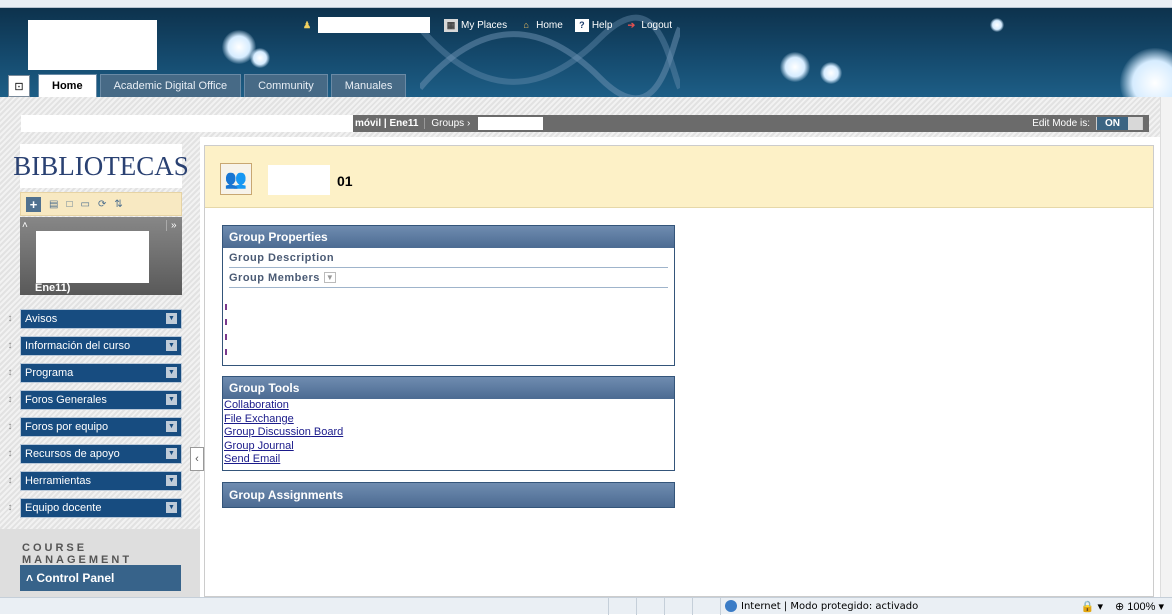  I want to click on logout-link: ➔ Logout, so click(648, 25).